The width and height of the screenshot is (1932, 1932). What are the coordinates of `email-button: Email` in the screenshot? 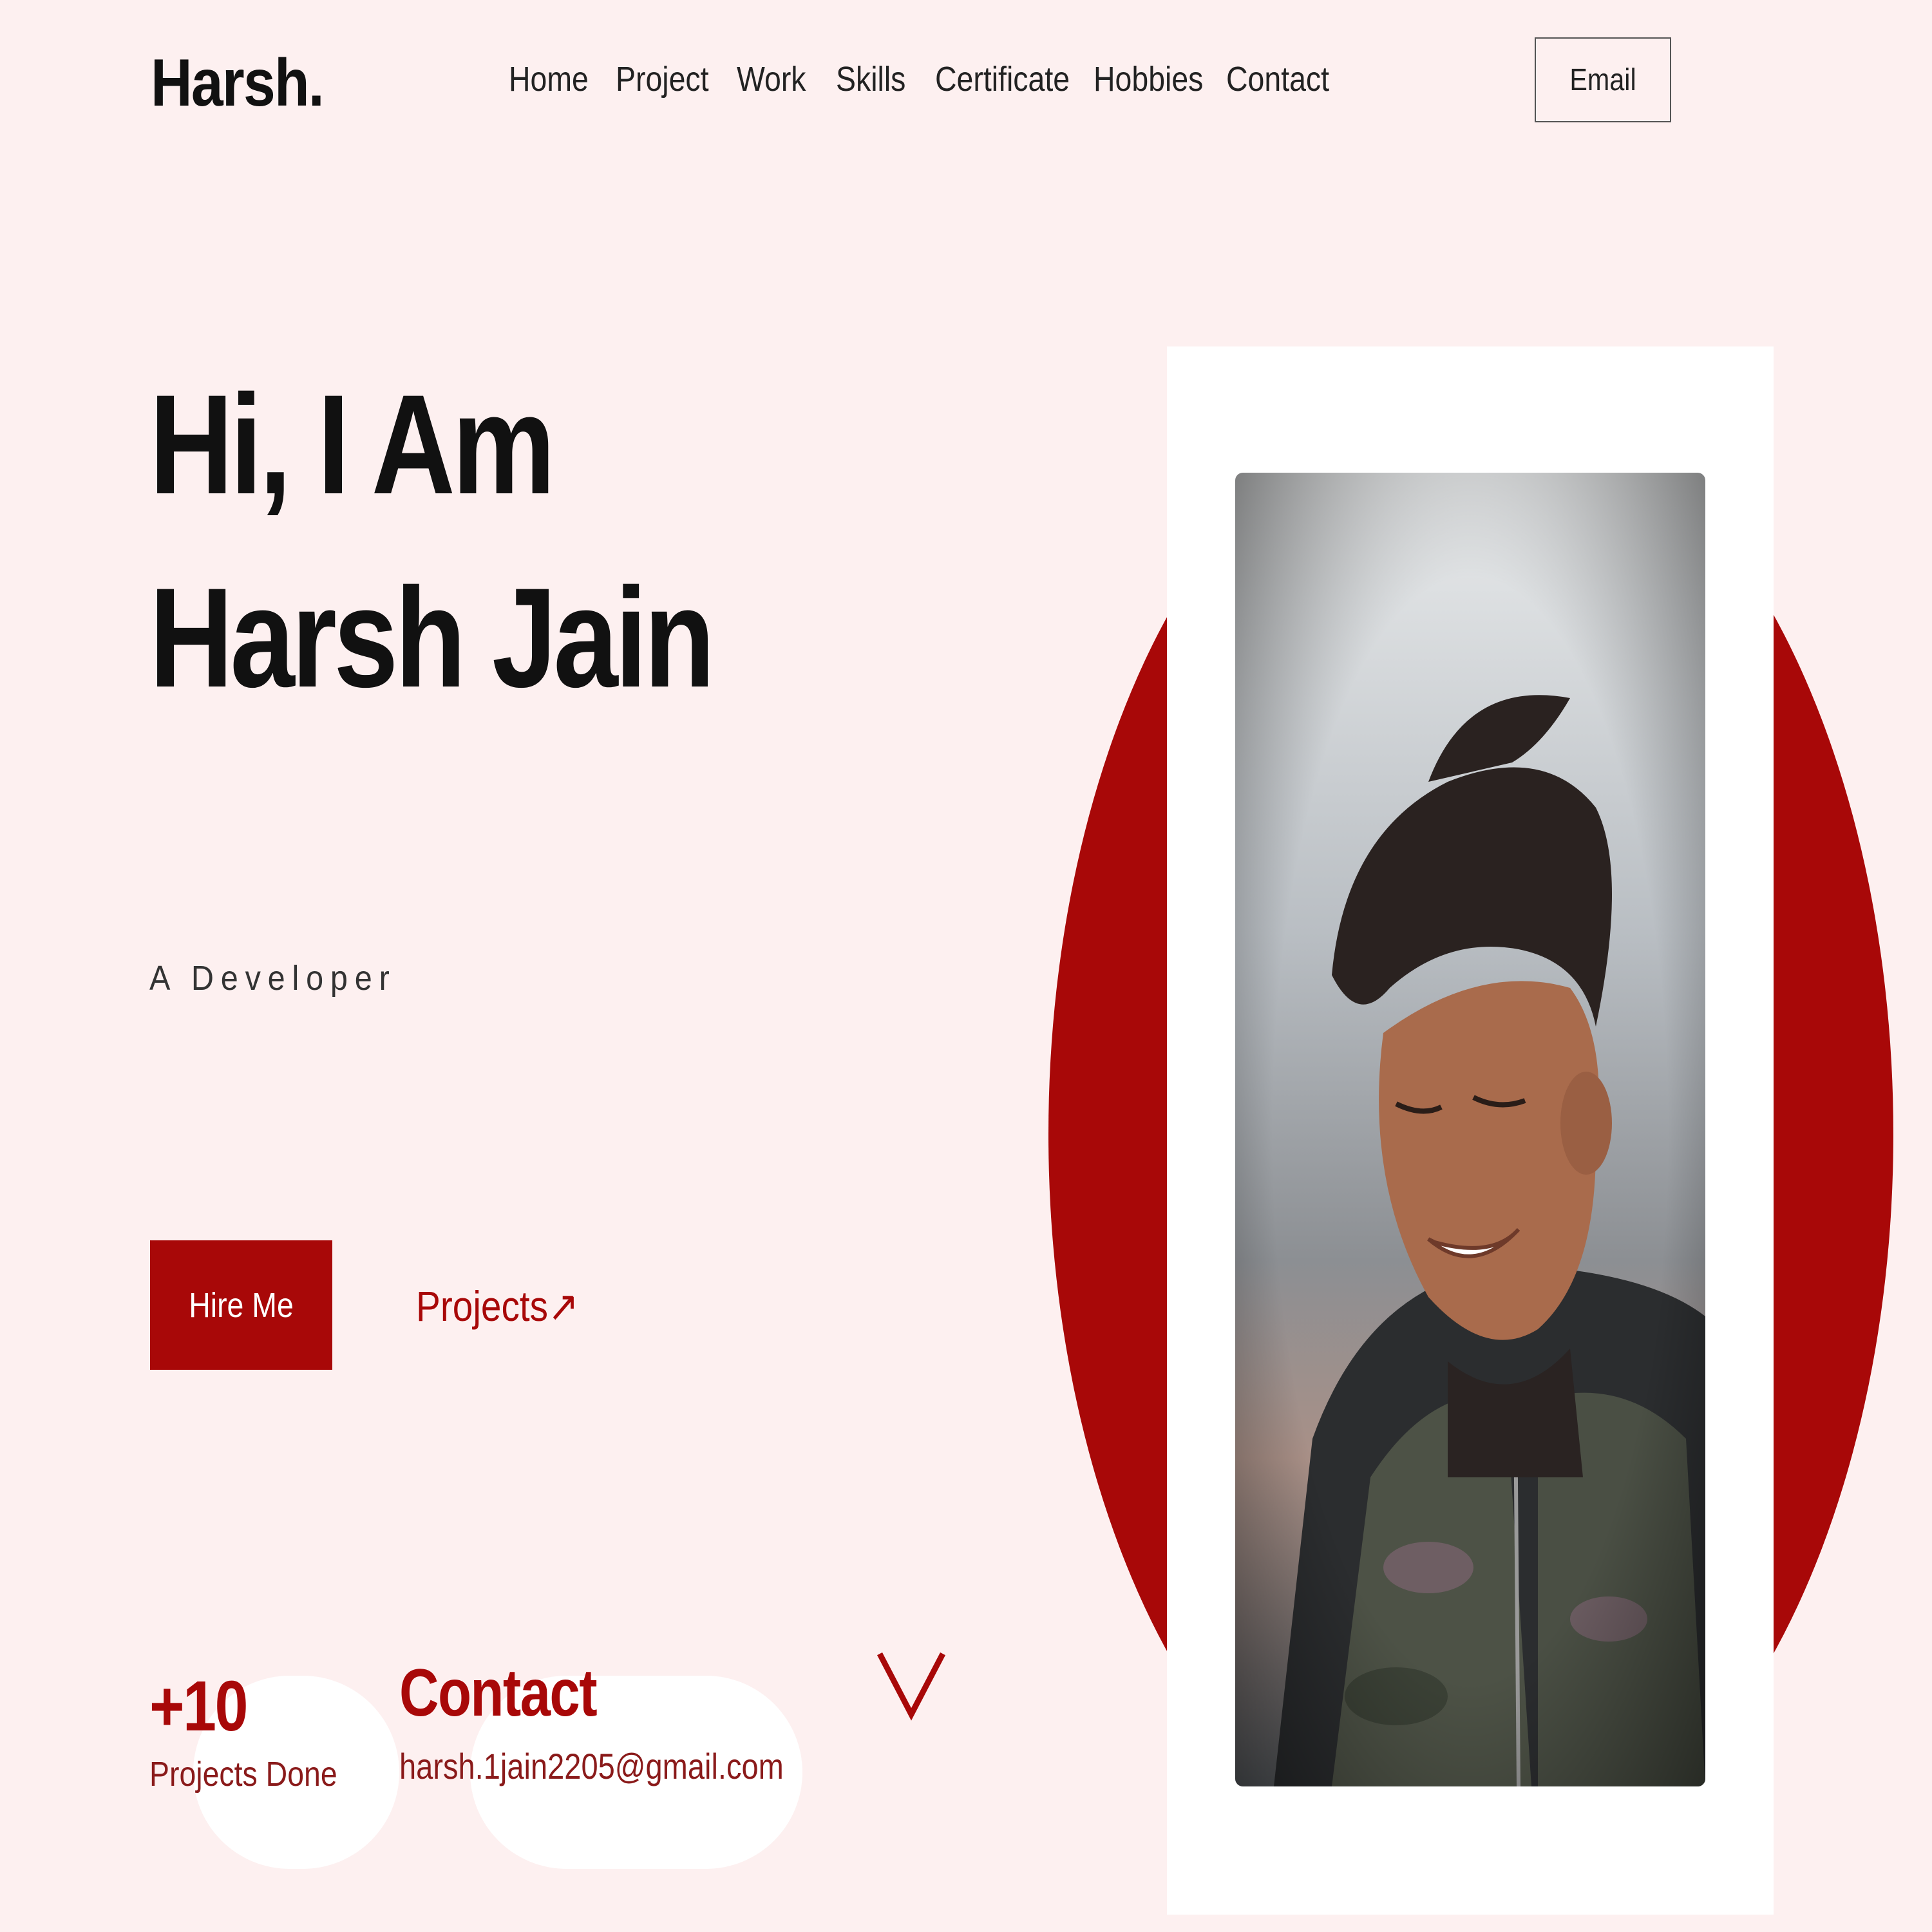 It's located at (1603, 79).